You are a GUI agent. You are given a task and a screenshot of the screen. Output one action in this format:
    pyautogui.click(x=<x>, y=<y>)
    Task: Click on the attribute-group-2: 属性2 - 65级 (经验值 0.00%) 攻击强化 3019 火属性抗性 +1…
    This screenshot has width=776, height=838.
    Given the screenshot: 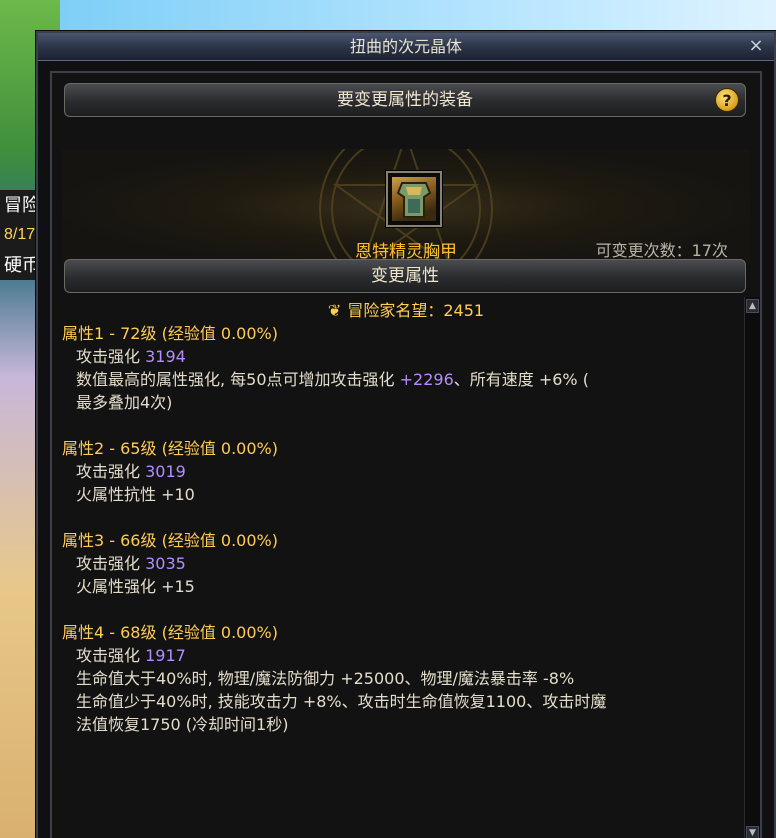 What is the action you would take?
    pyautogui.click(x=397, y=471)
    